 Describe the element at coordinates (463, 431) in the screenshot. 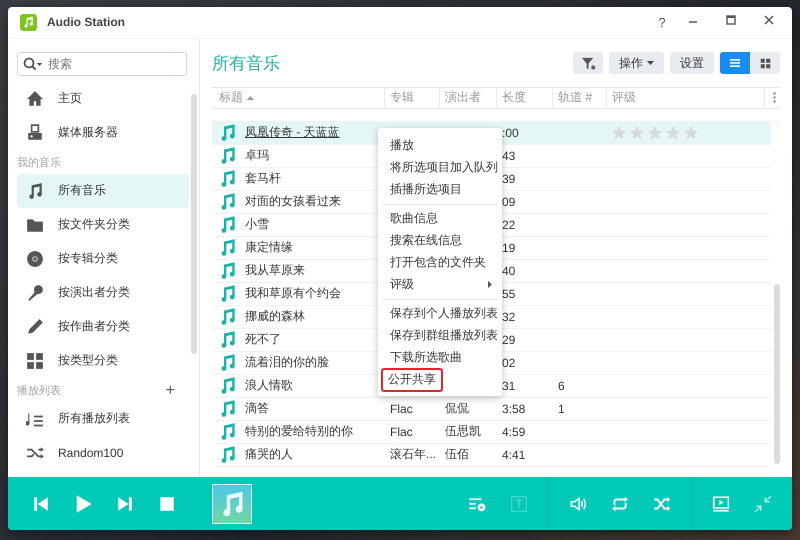

I see `table-cell-text: 伍思凯` at that location.